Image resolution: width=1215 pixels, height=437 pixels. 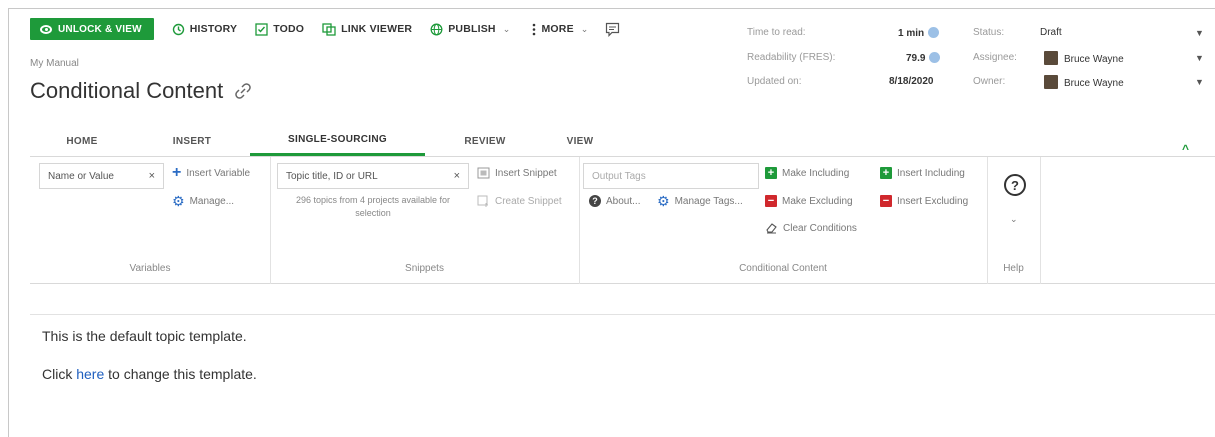 I want to click on snippet-search-value: Topic title, ID or URL, so click(x=332, y=176).